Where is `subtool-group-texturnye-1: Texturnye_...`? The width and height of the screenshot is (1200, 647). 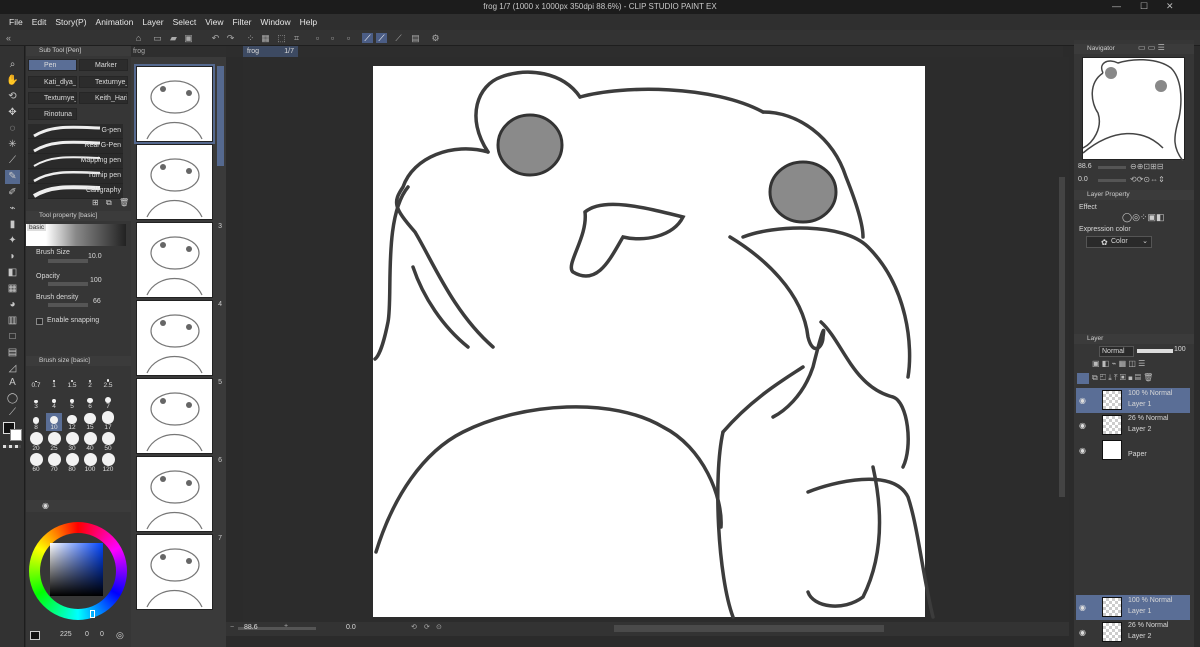
subtool-group-texturnye-1: Texturnye_... is located at coordinates (103, 82).